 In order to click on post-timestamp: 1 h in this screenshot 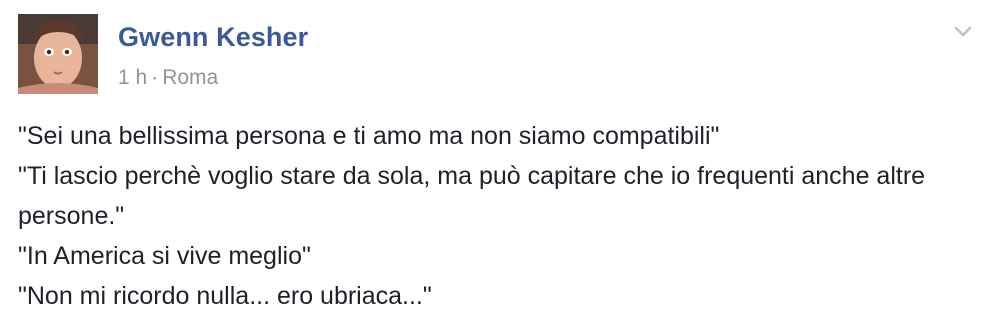, I will do `click(132, 77)`.